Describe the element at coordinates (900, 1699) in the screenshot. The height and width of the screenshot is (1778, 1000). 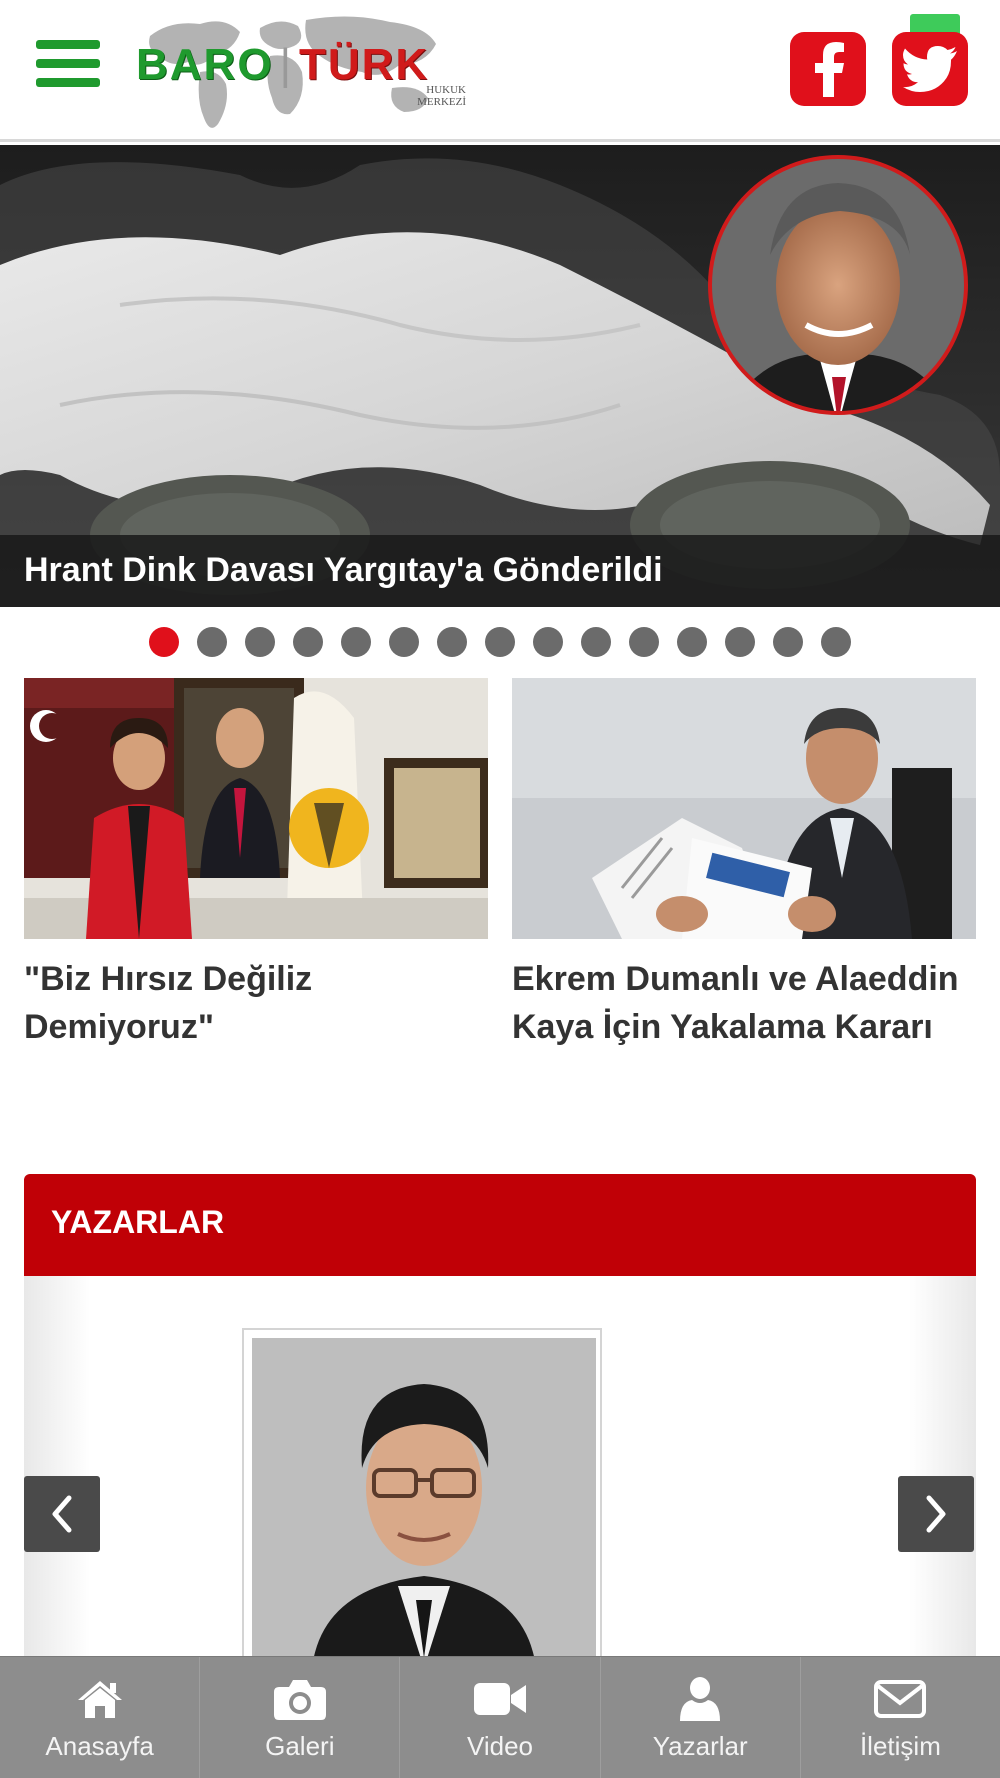
I see `envelope-icon` at that location.